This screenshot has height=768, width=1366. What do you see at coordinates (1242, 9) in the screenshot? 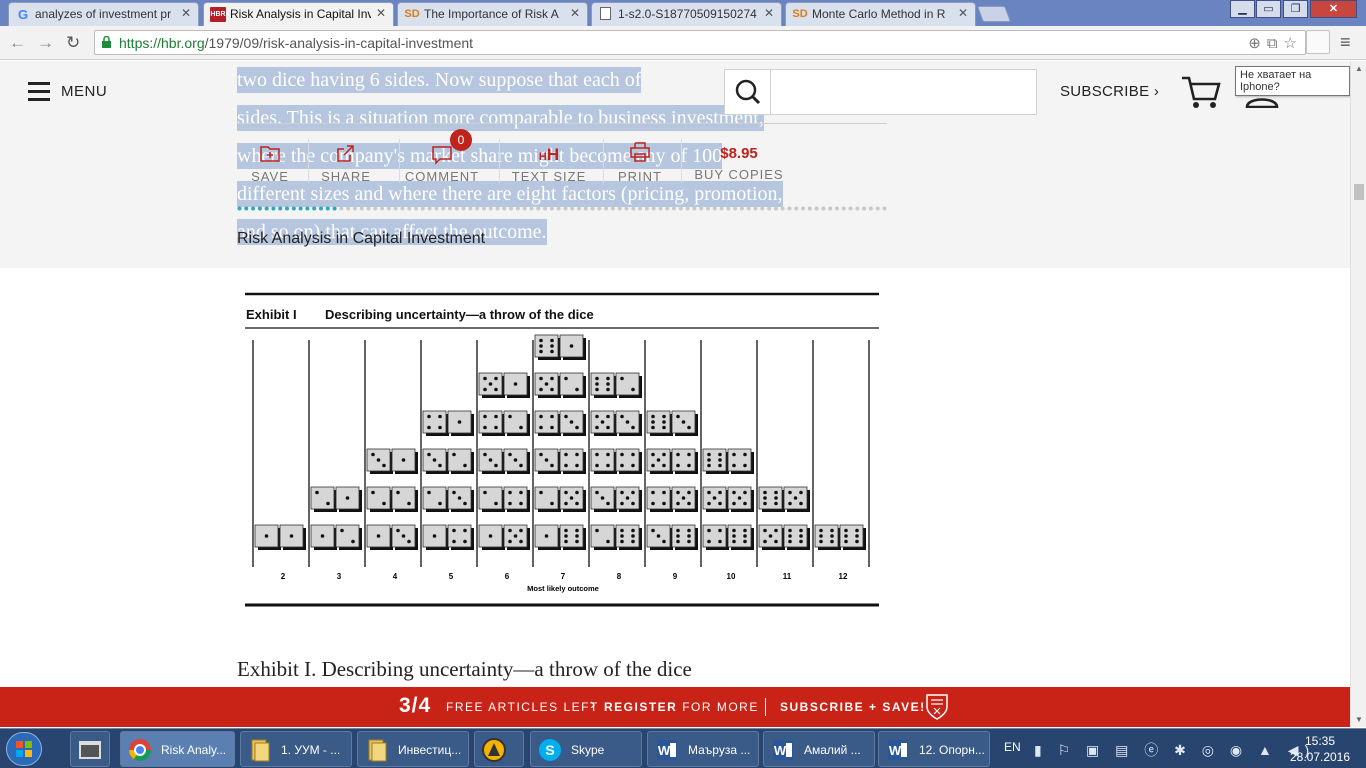
I see `minimize-window-button: ▁` at bounding box center [1242, 9].